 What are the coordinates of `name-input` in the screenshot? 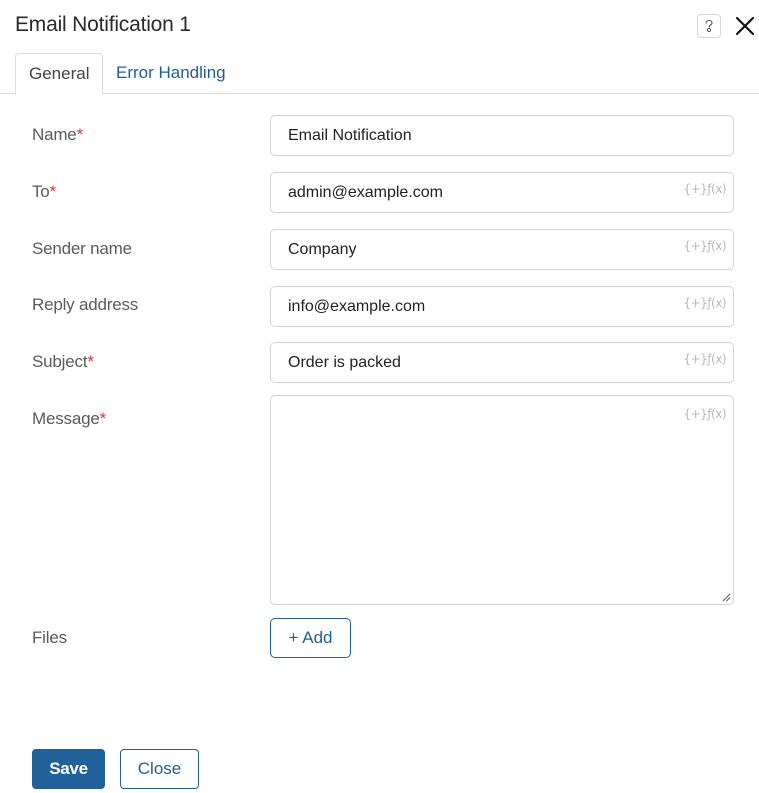 It's located at (502, 135).